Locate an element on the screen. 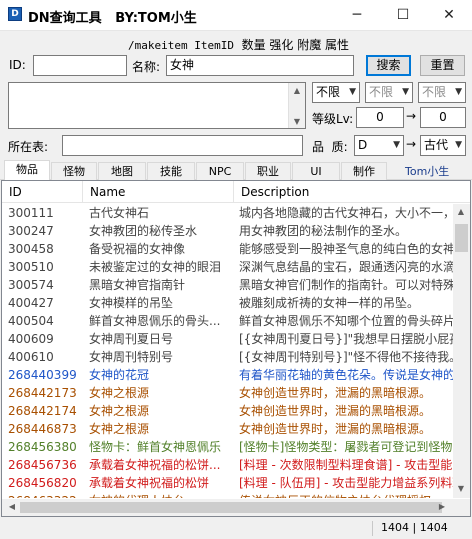 Image resolution: width=472 pixels, height=539 pixels. cell-id: 400610 is located at coordinates (31, 357).